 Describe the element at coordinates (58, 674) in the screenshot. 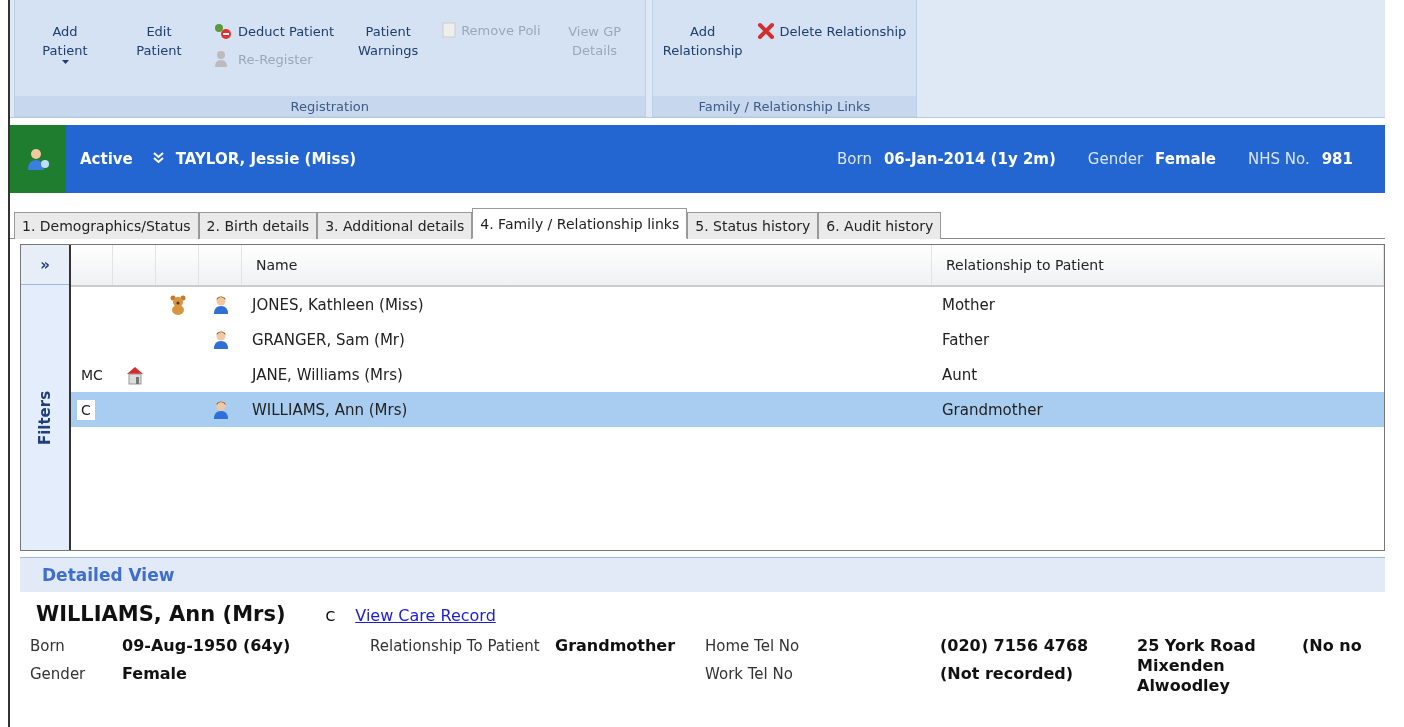

I see `field-label: Gender` at that location.